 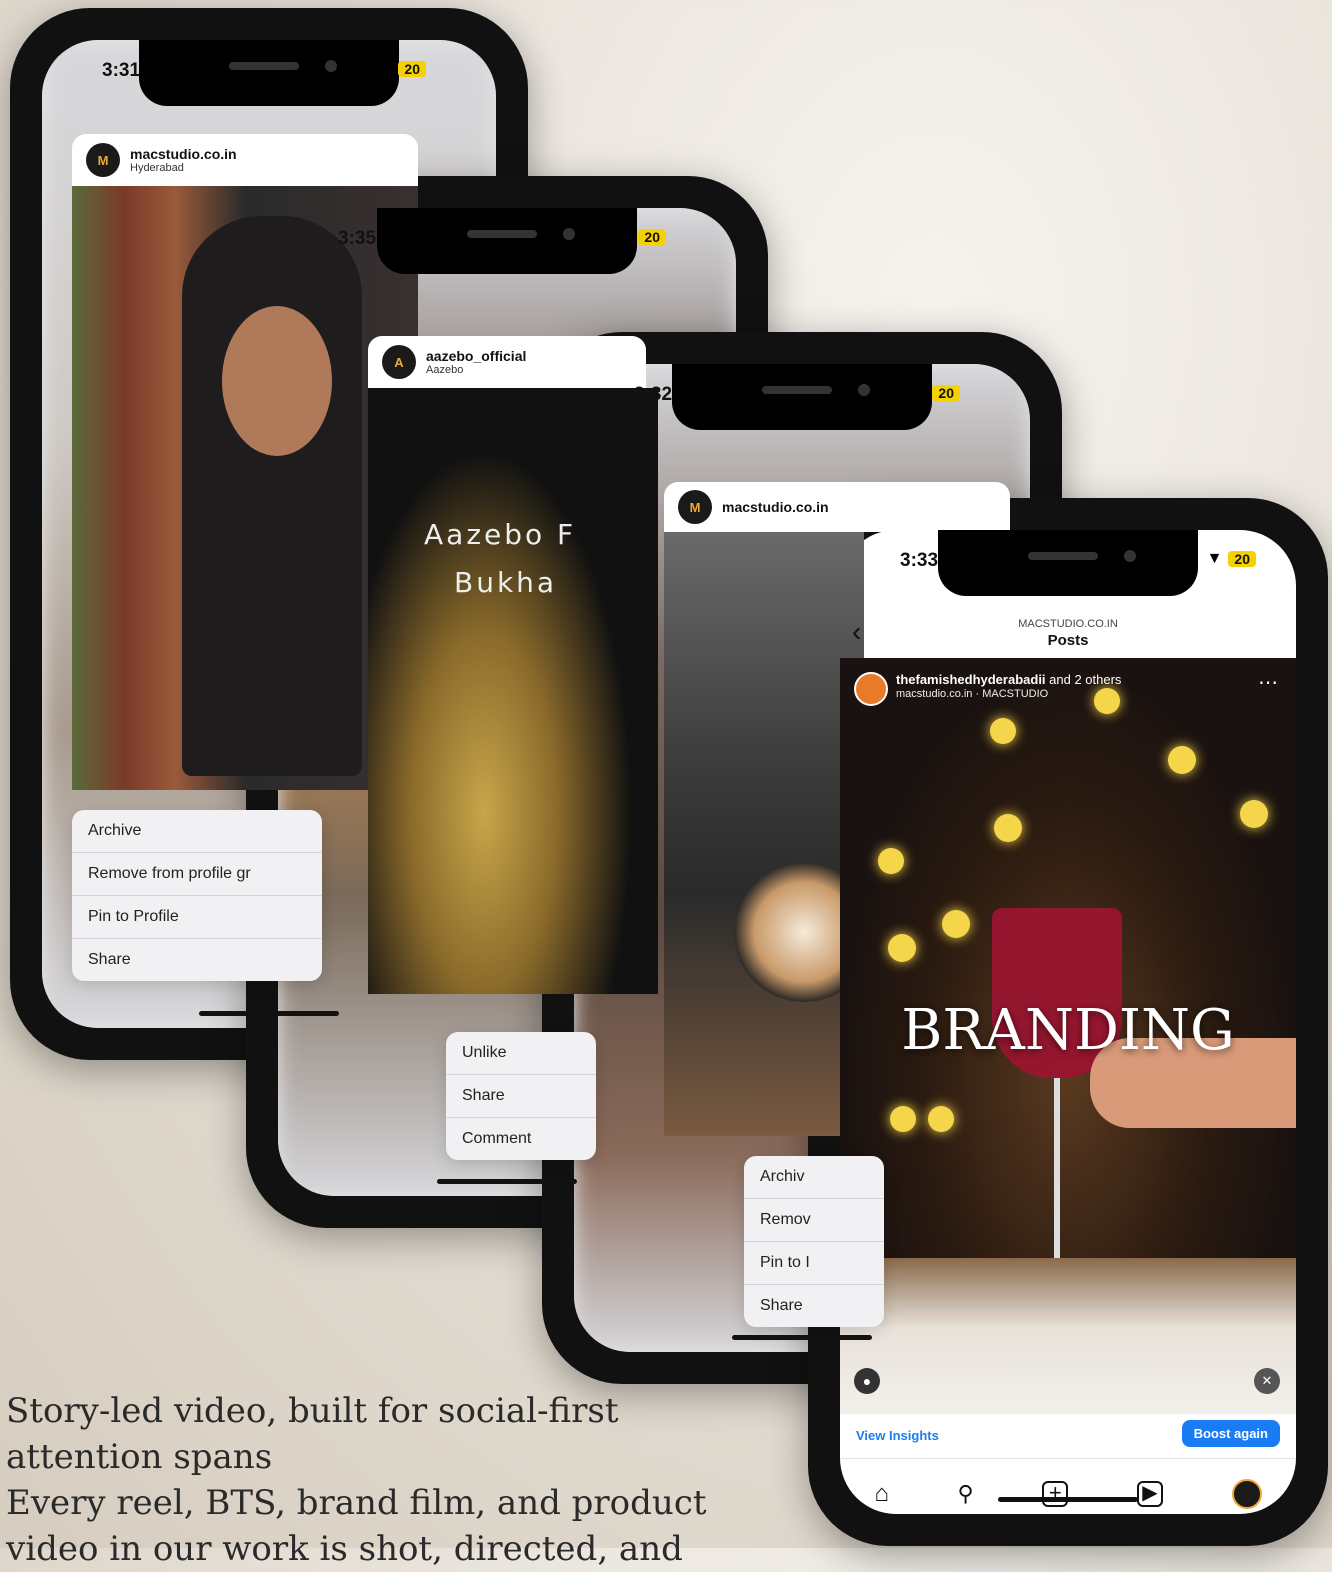 I want to click on overlay-text-2: Bukha, so click(x=506, y=582).